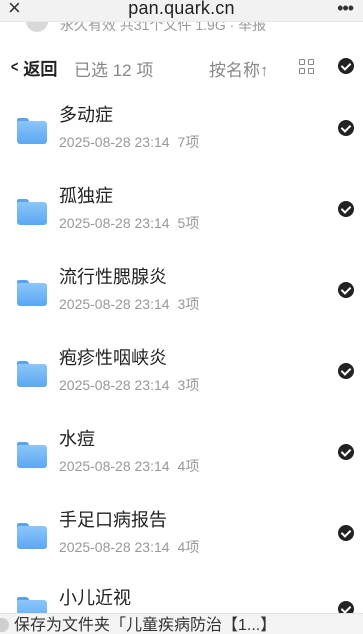 The width and height of the screenshot is (363, 634). I want to click on list-item: 疱疹性咽峡炎 2025-08-28 23:14 3项, so click(181, 375).